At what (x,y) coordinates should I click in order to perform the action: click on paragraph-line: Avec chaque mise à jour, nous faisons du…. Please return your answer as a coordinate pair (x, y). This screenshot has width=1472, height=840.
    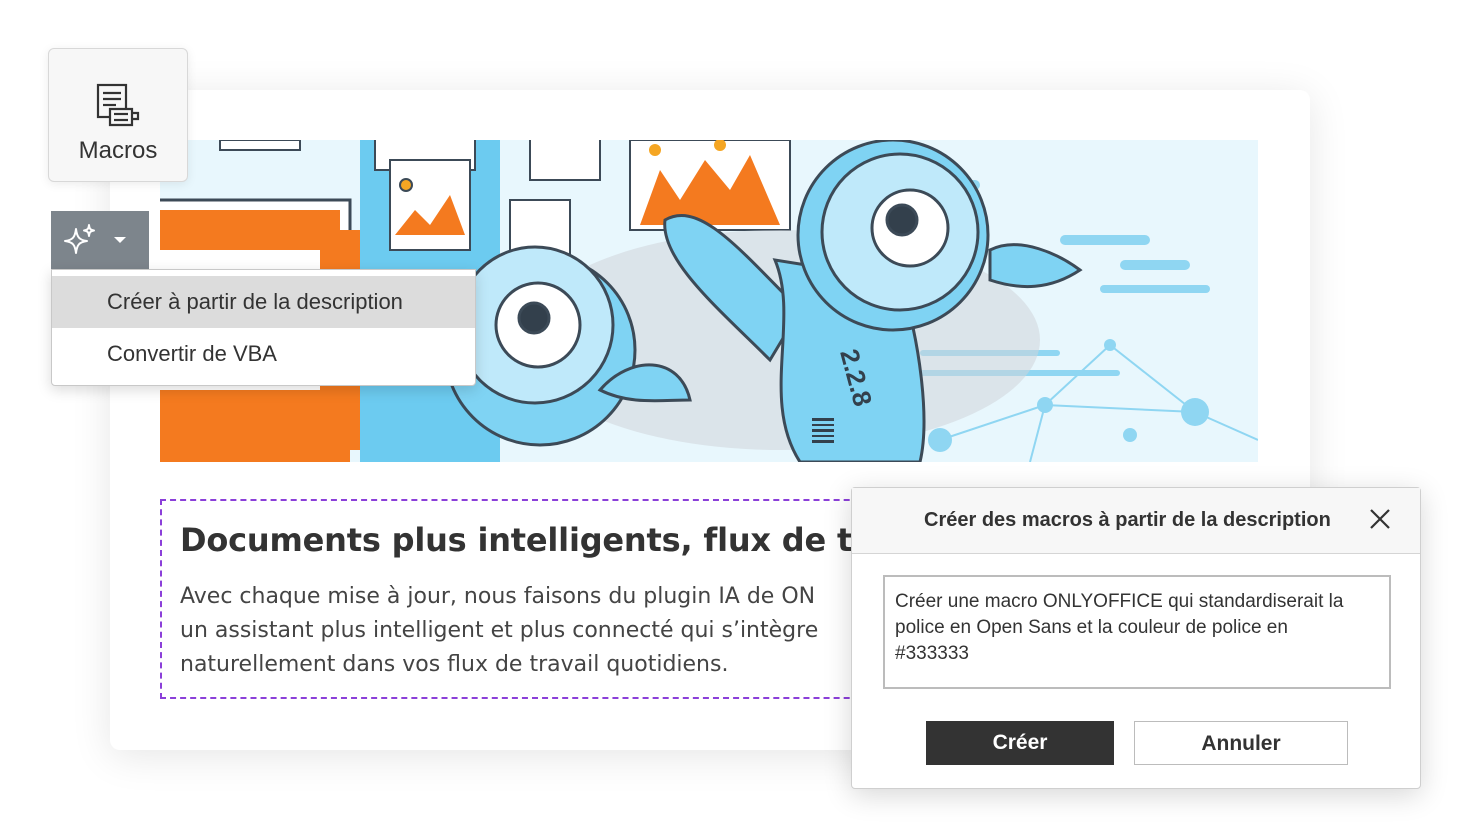
    Looking at the image, I should click on (498, 596).